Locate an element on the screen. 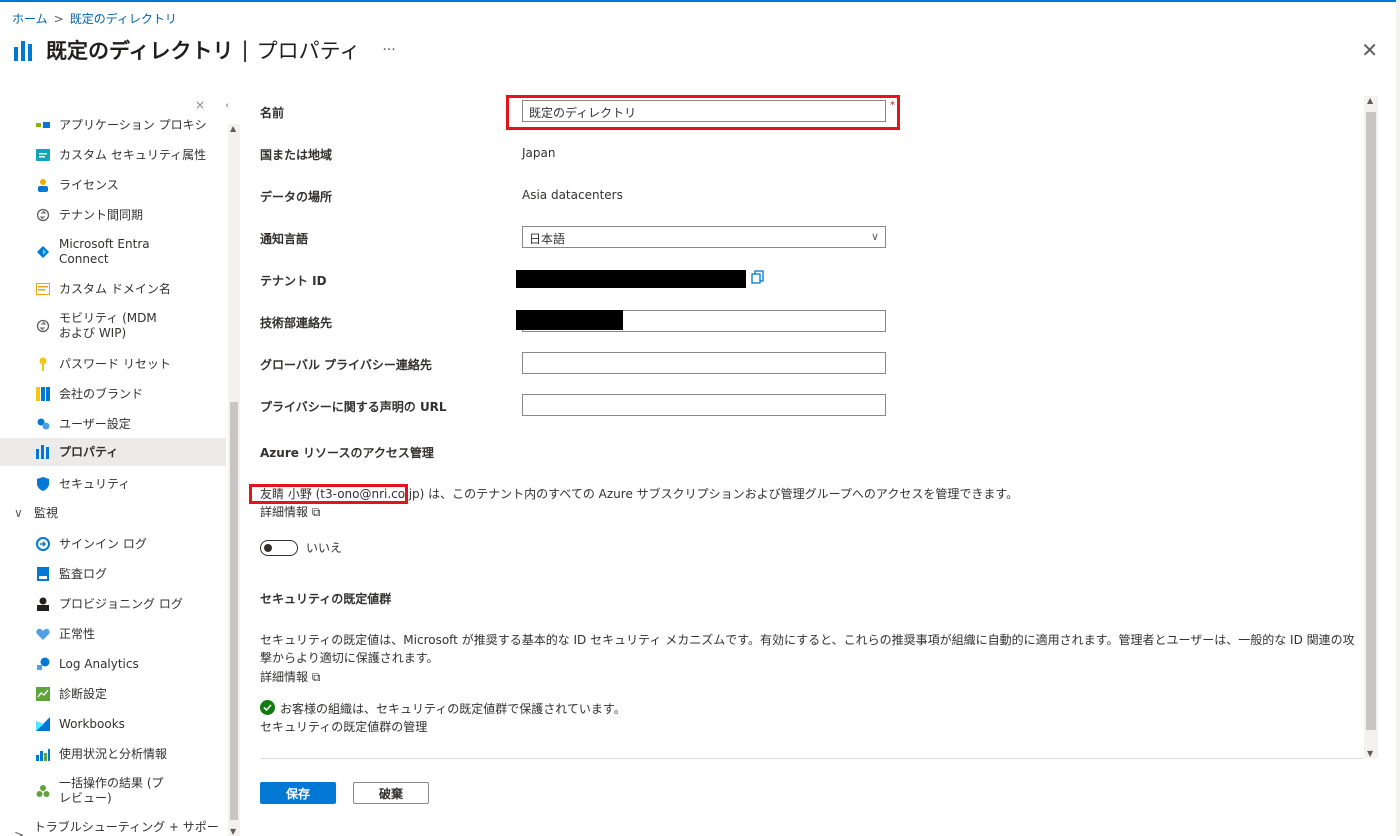 The image size is (1400, 836). sidebar-item-label: Log Analytics is located at coordinates (99, 663).